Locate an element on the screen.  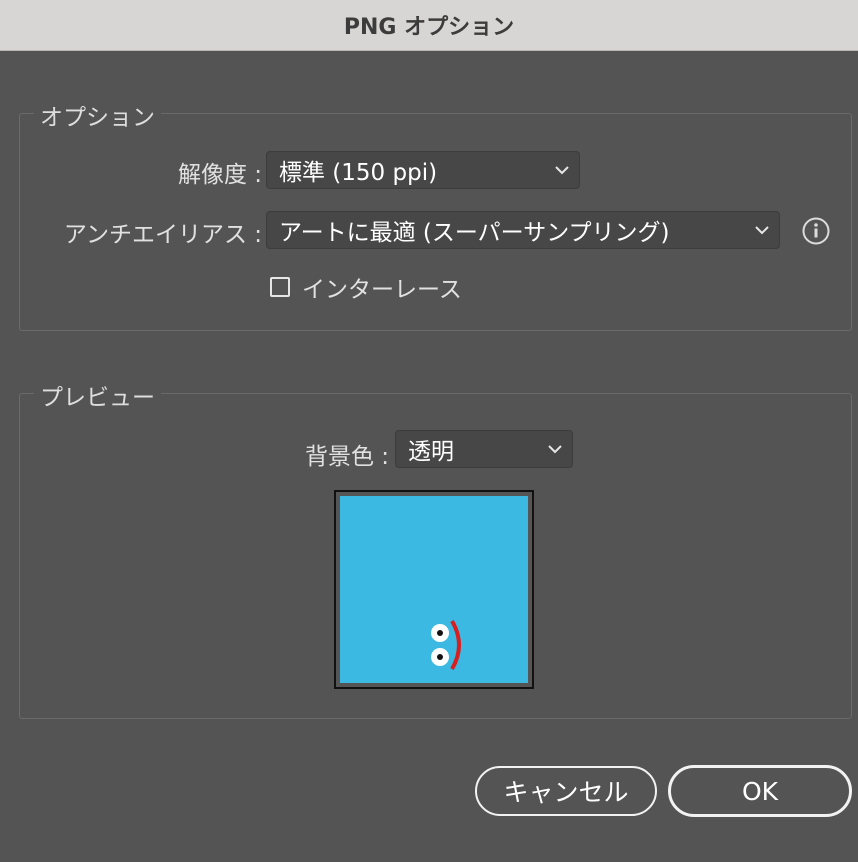
cancel-button: キャンセル is located at coordinates (566, 791).